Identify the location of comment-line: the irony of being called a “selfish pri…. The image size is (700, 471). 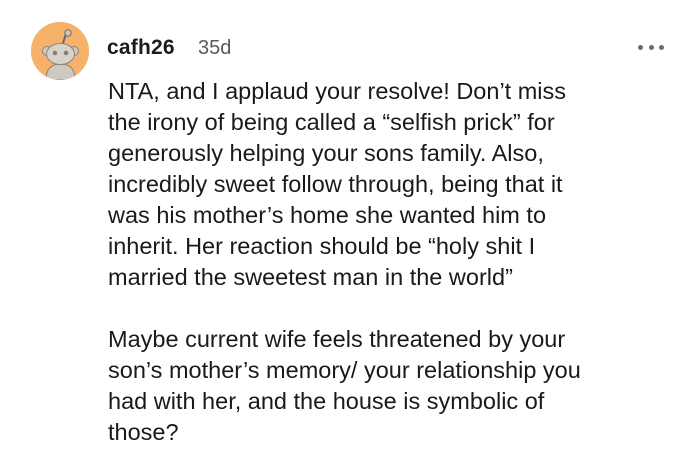
(331, 122).